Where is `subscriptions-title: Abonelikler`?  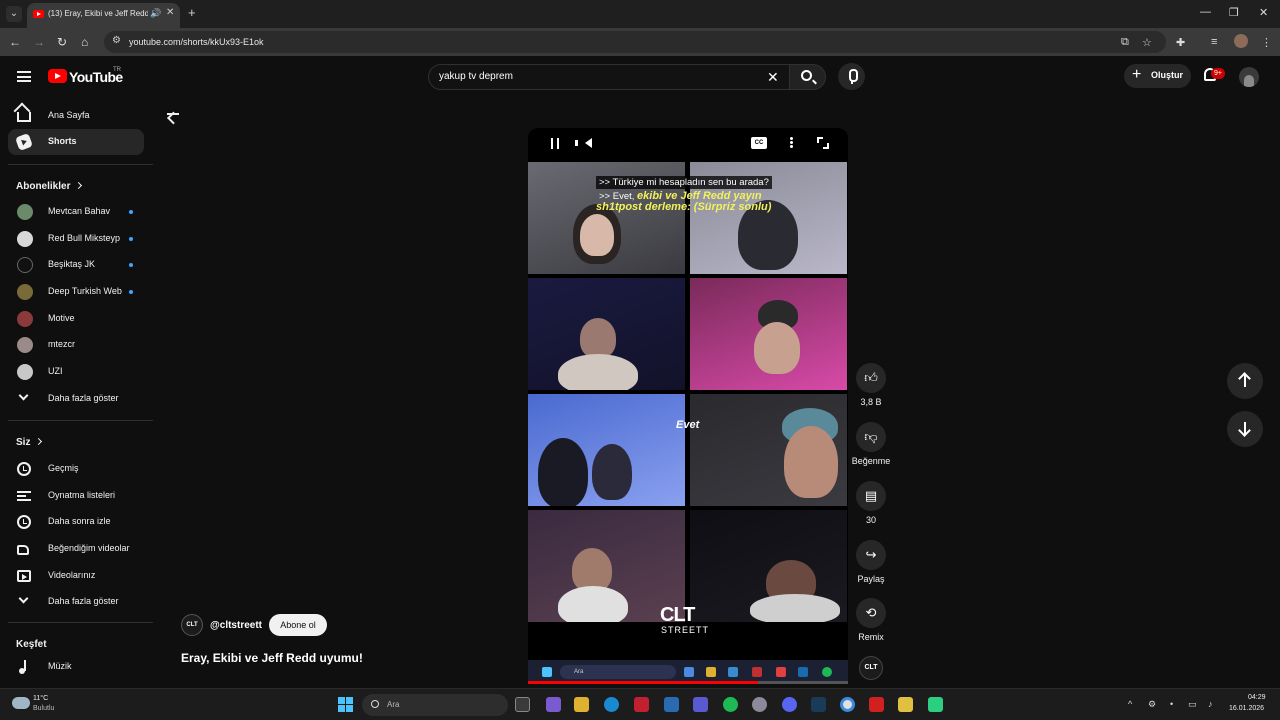 subscriptions-title: Abonelikler is located at coordinates (49, 186).